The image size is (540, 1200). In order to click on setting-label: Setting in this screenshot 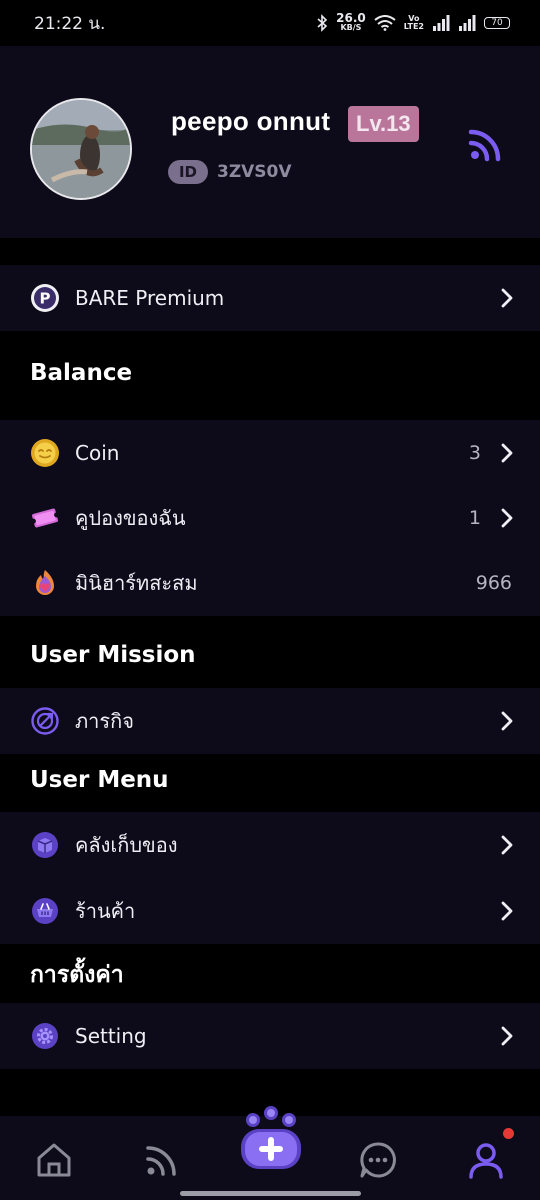, I will do `click(111, 1036)`.